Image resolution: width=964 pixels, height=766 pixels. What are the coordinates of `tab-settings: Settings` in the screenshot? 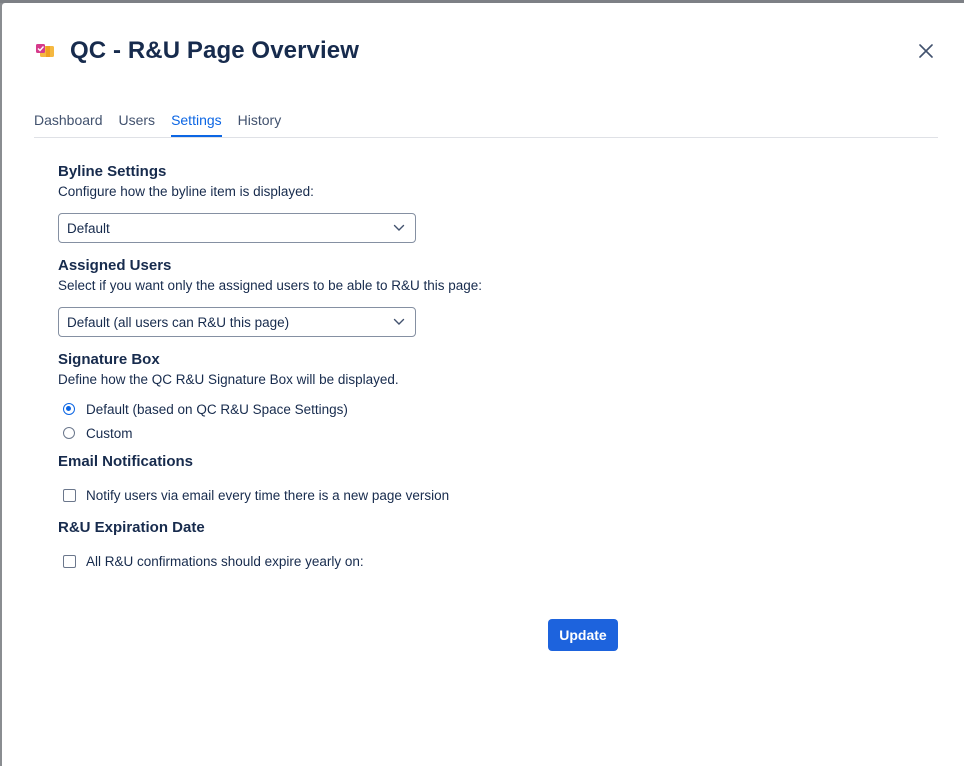 It's located at (196, 124).